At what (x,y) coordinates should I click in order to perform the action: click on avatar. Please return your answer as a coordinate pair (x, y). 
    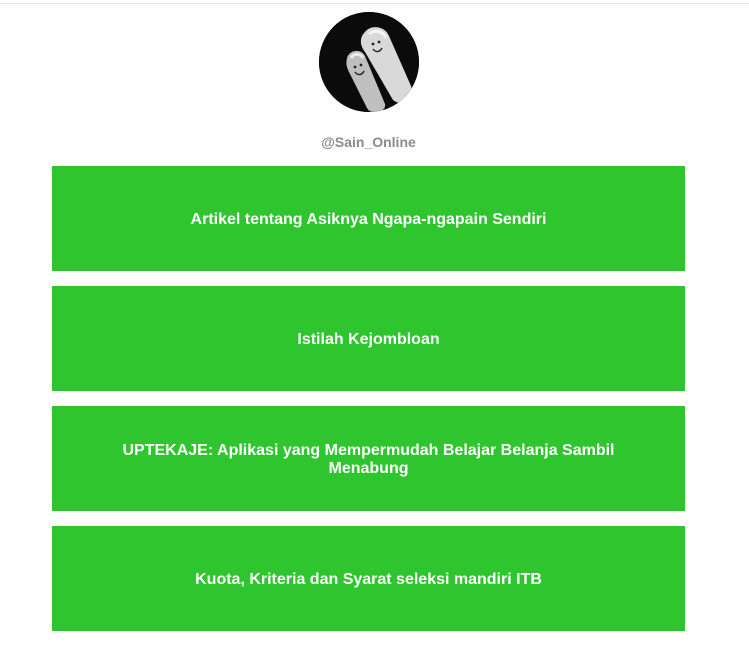
    Looking at the image, I should click on (369, 62).